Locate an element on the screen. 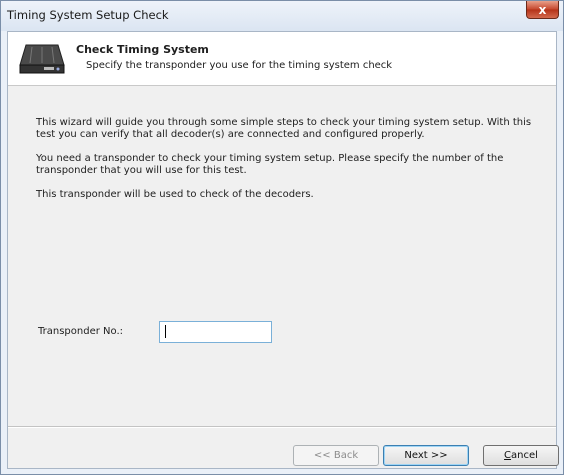 The image size is (564, 475). close-button: x is located at coordinates (542, 10).